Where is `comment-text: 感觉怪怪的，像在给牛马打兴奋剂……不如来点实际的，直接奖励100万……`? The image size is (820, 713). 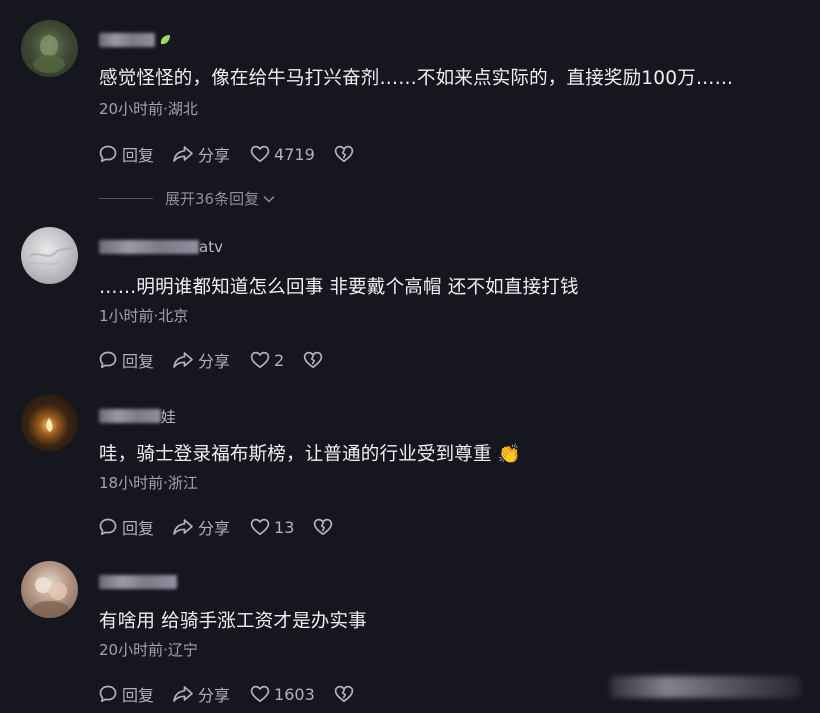 comment-text: 感觉怪怪的，像在给牛马打兴奋剂……不如来点实际的，直接奖励100万…… is located at coordinates (416, 78).